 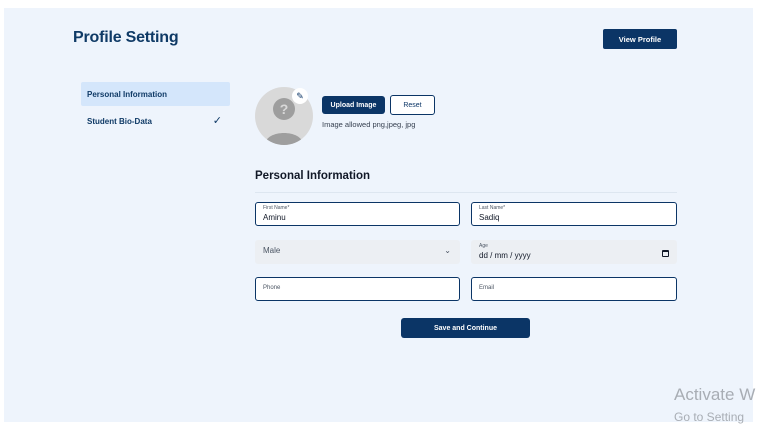 What do you see at coordinates (127, 94) in the screenshot?
I see `nav-item-label: Personal Information` at bounding box center [127, 94].